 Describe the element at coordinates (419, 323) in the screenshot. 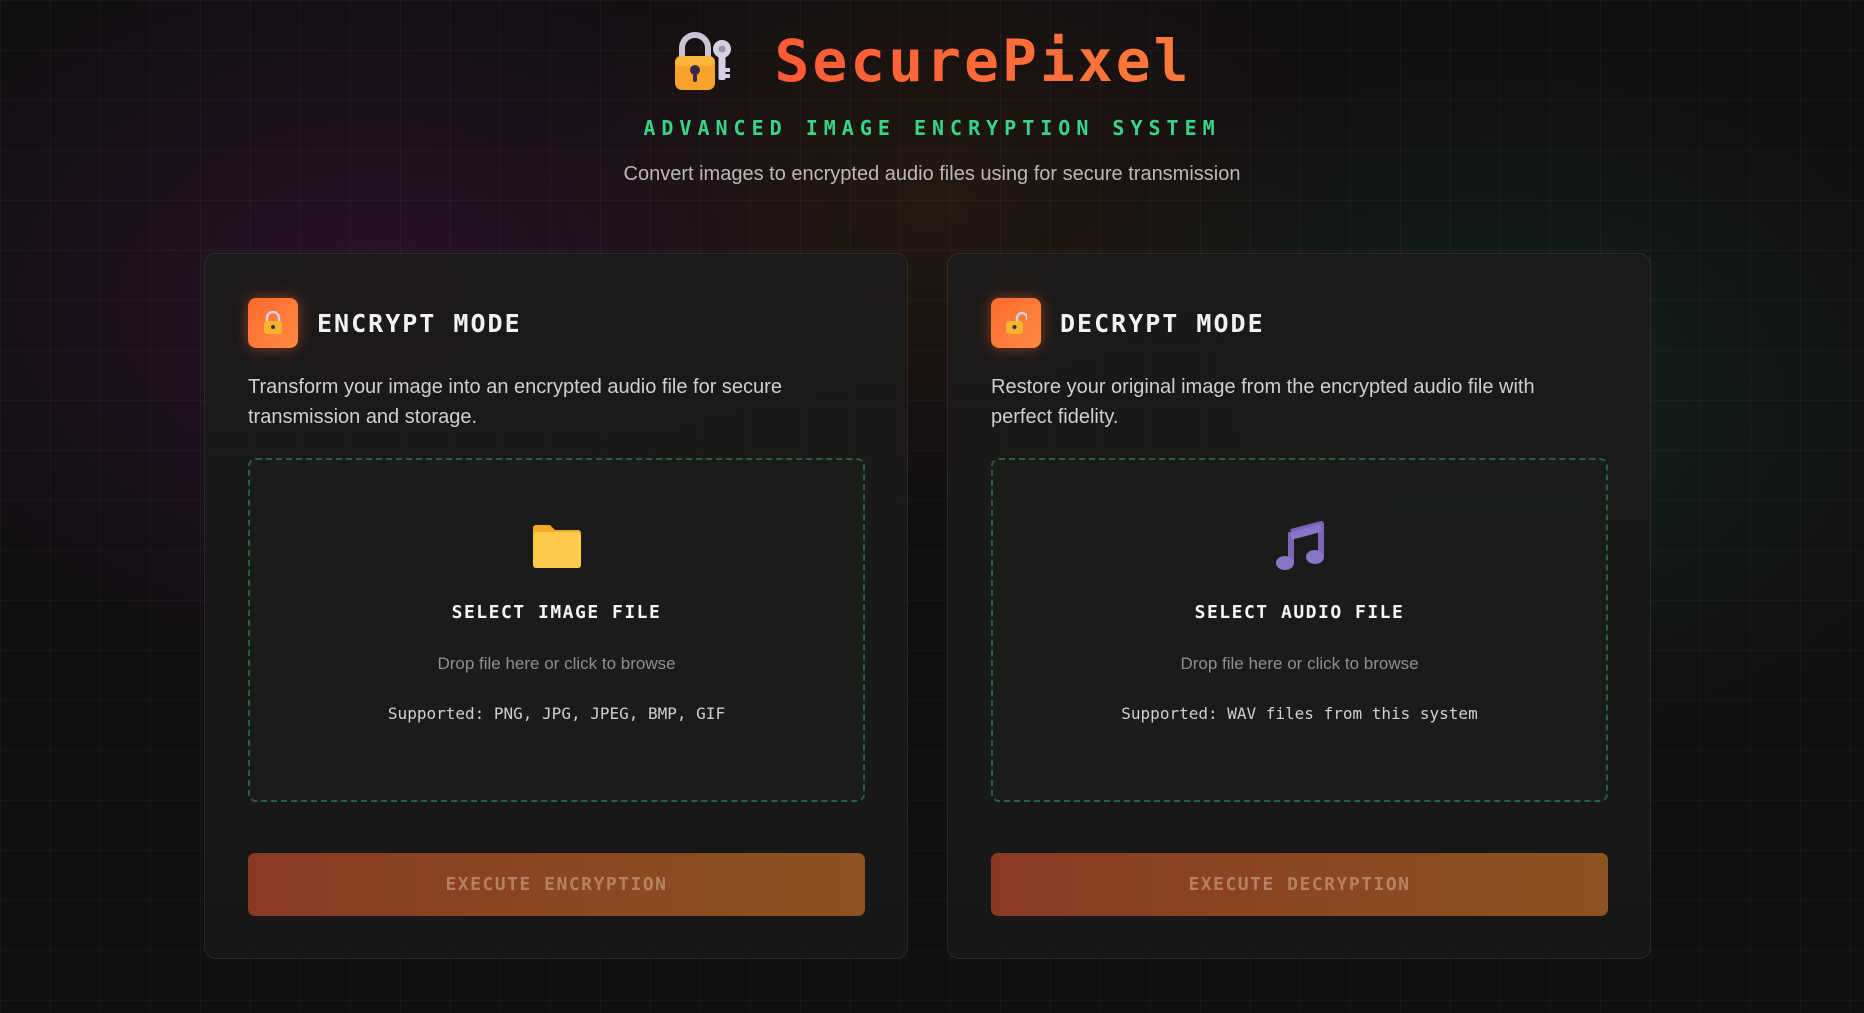

I see `encrypt-mode-title: ENCRYPT MODE` at that location.